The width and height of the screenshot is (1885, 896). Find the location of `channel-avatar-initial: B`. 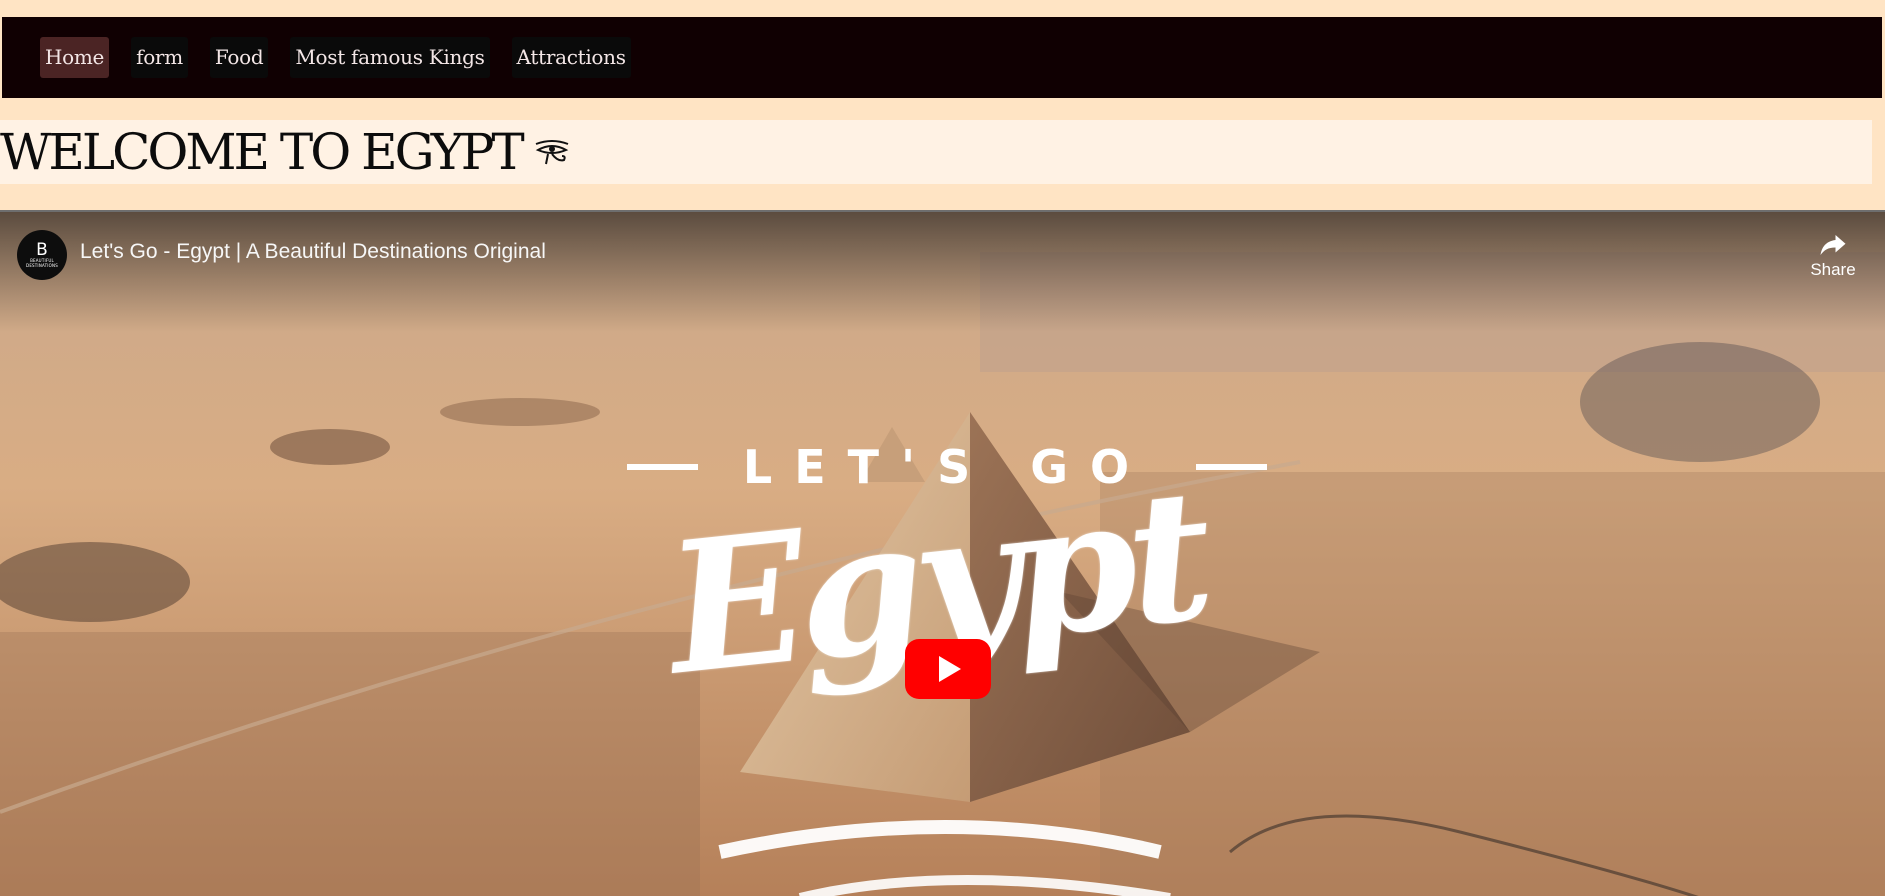

channel-avatar-initial: B is located at coordinates (42, 250).